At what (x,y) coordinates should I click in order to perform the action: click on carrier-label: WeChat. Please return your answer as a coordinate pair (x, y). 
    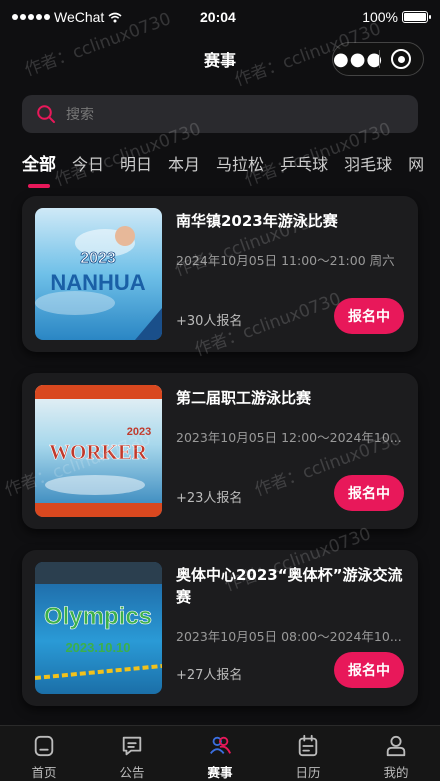
    Looking at the image, I should click on (79, 17).